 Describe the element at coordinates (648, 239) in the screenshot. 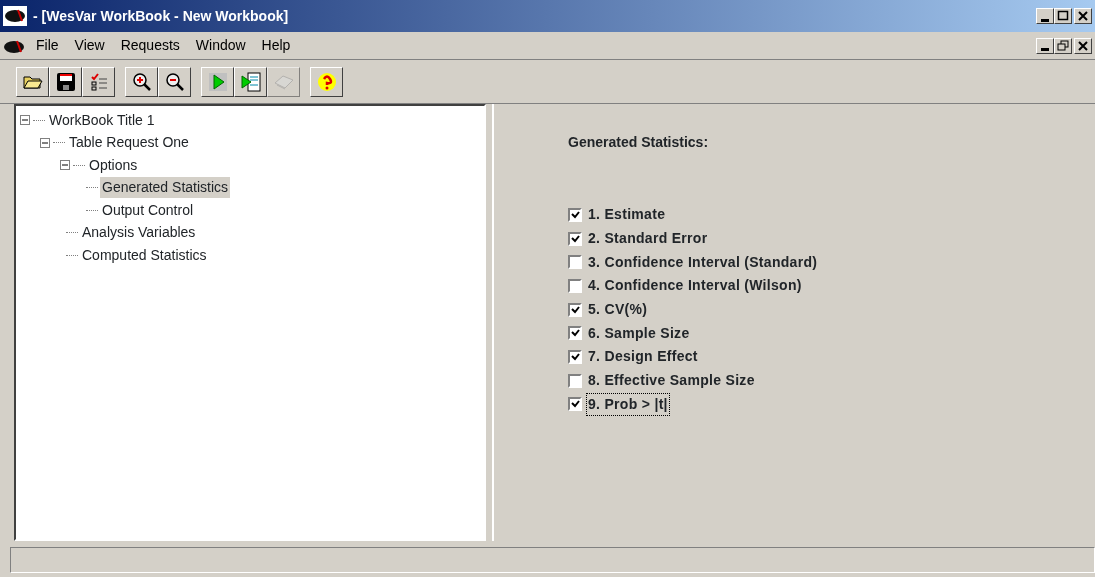

I see `checkbox-label: 2. Standard Error` at that location.